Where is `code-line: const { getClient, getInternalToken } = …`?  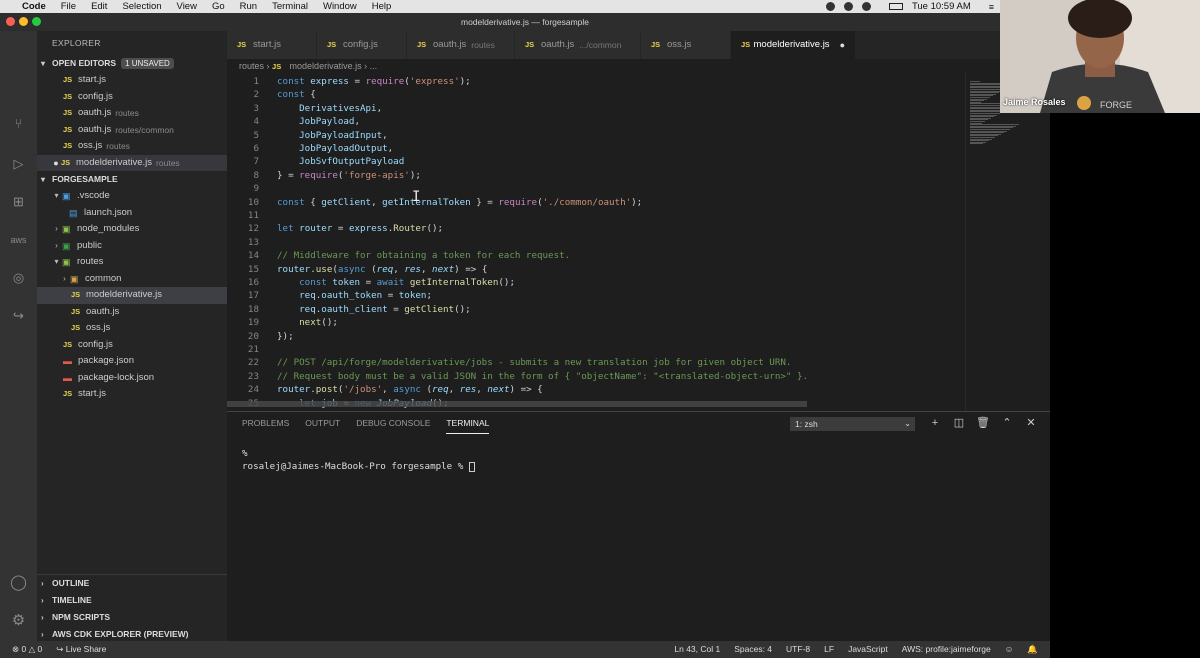
code-line: const { getClient, getInternalToken } = … is located at coordinates (459, 202).